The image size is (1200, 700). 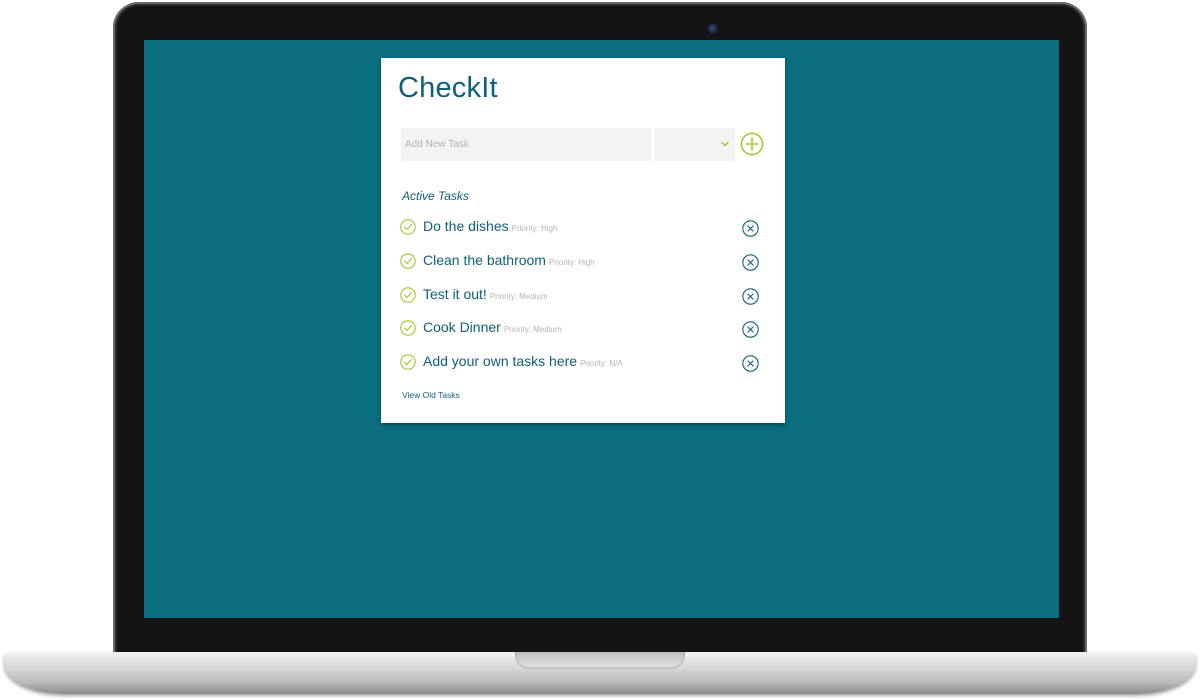 I want to click on app-title: CheckIt, so click(x=448, y=88).